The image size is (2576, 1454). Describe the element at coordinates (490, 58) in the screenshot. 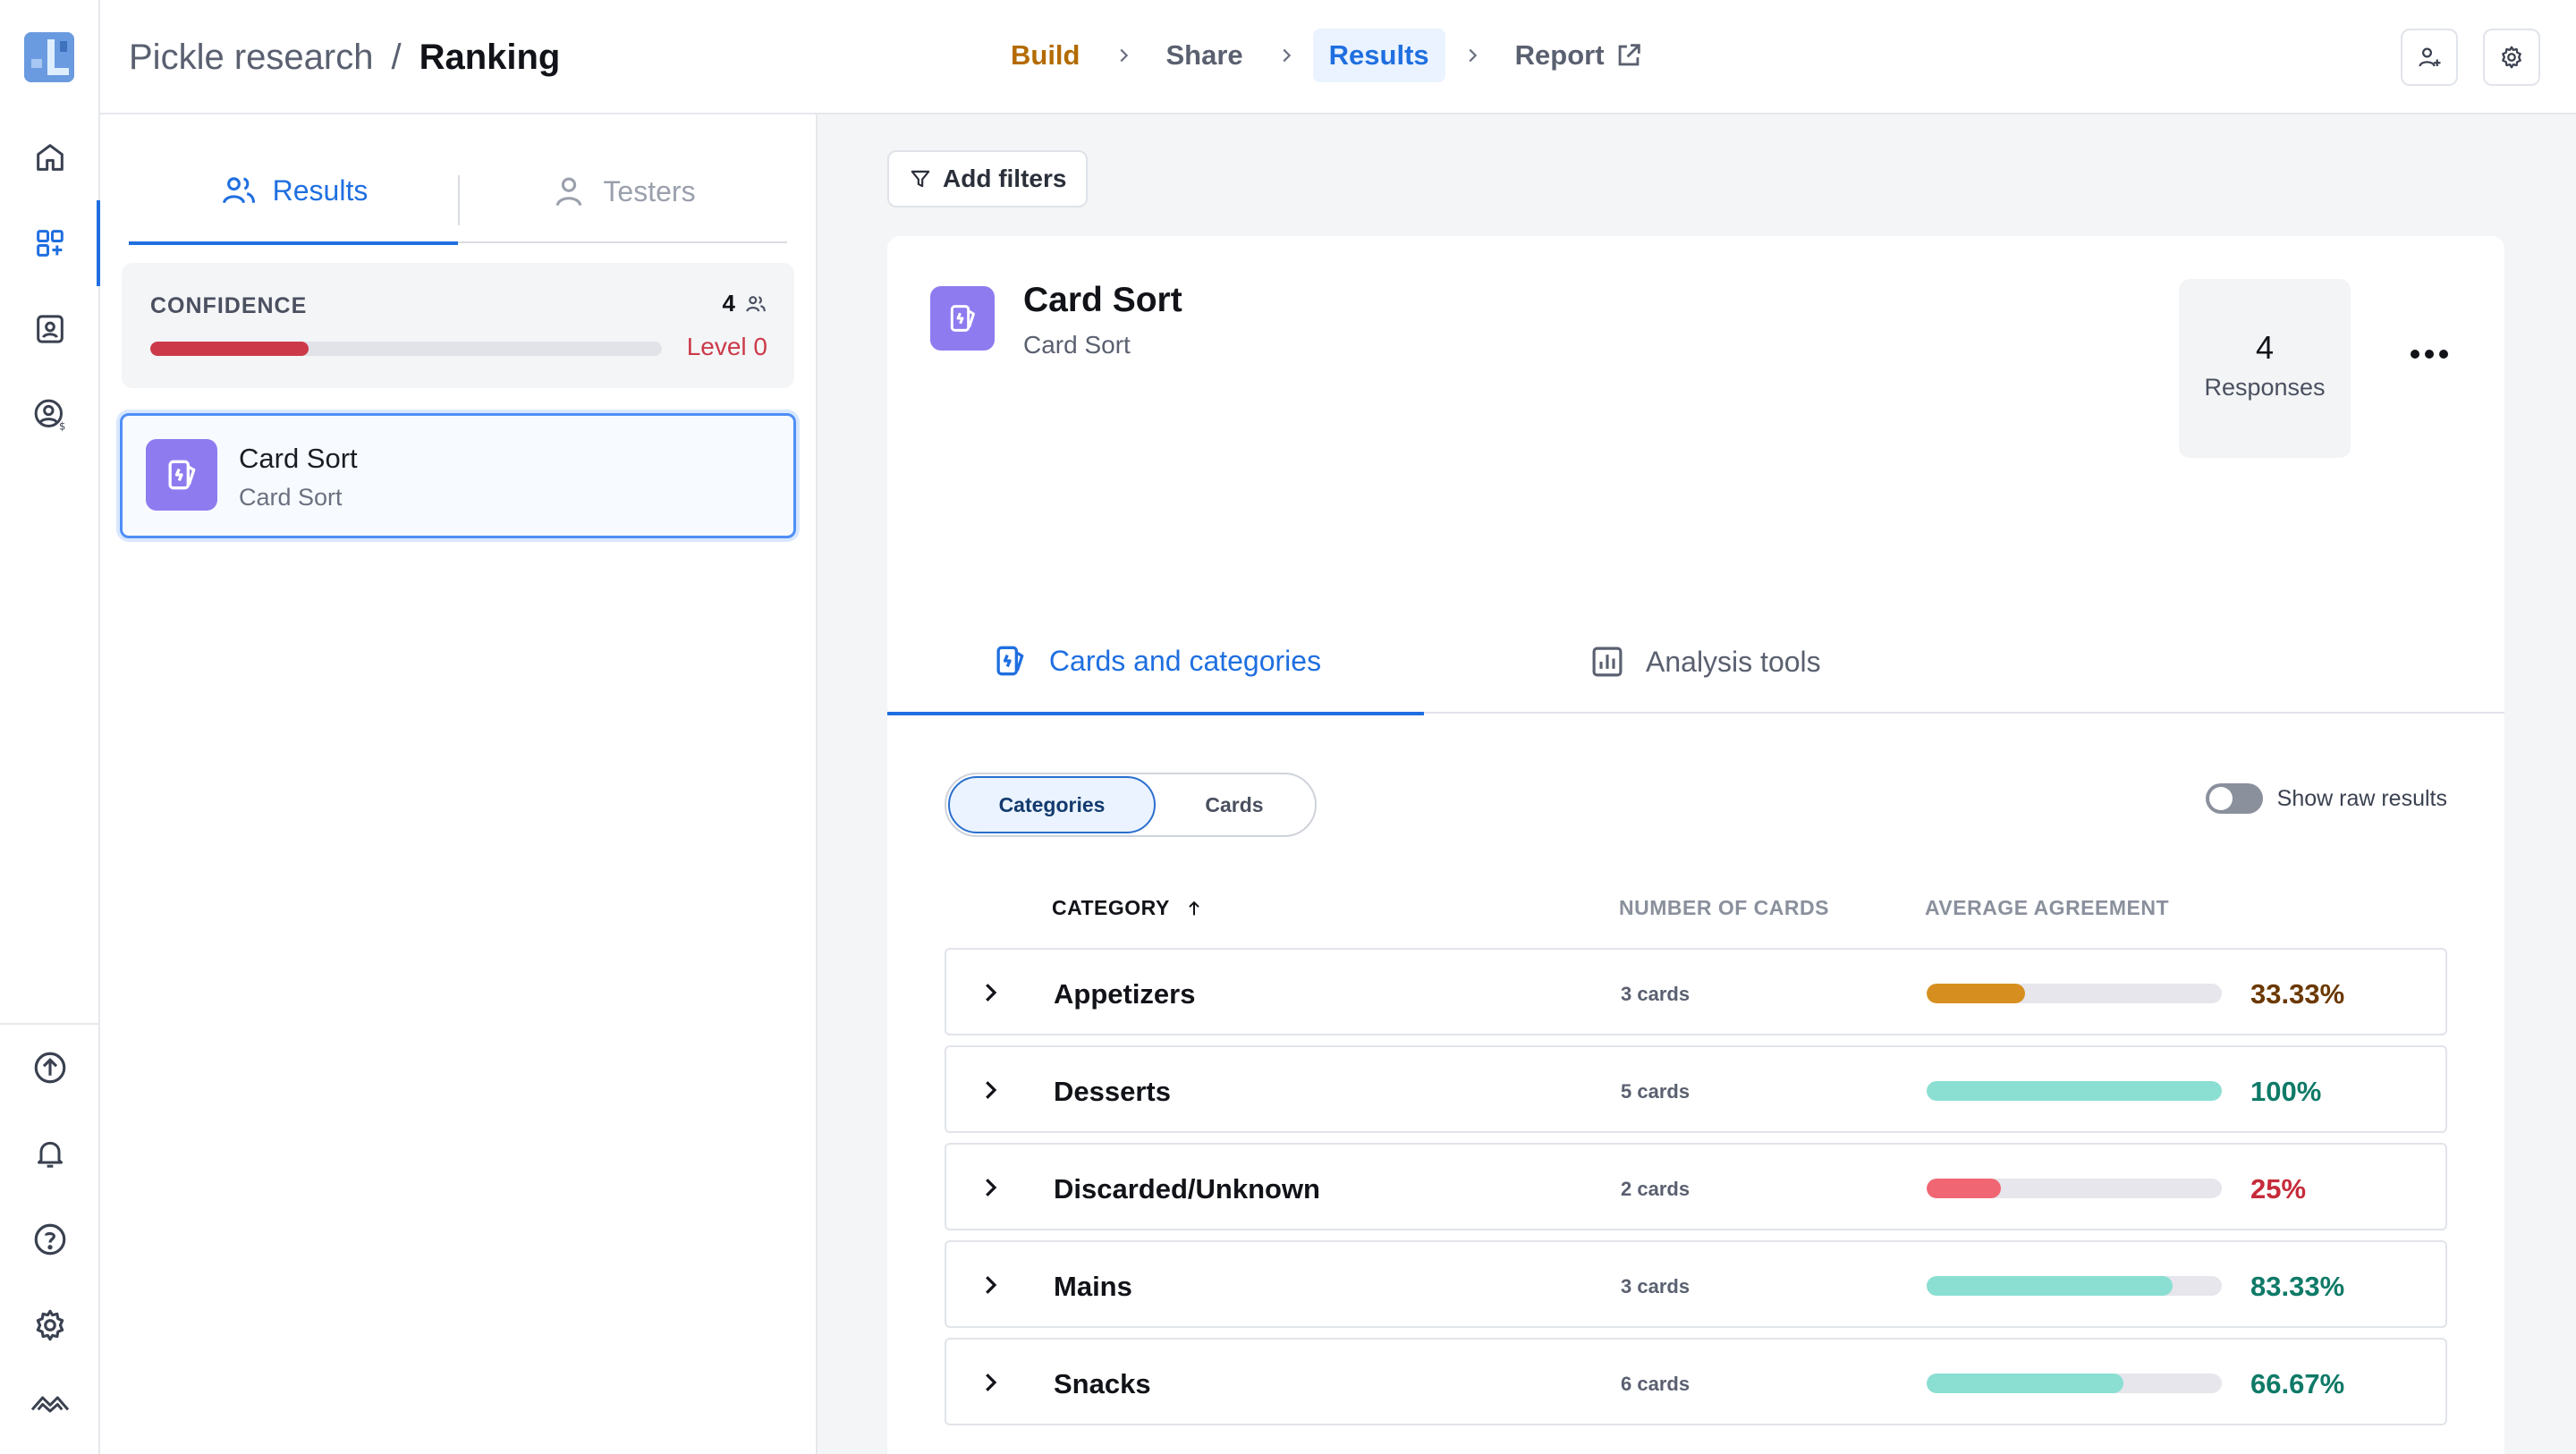

I see `page-title: Ranking` at that location.